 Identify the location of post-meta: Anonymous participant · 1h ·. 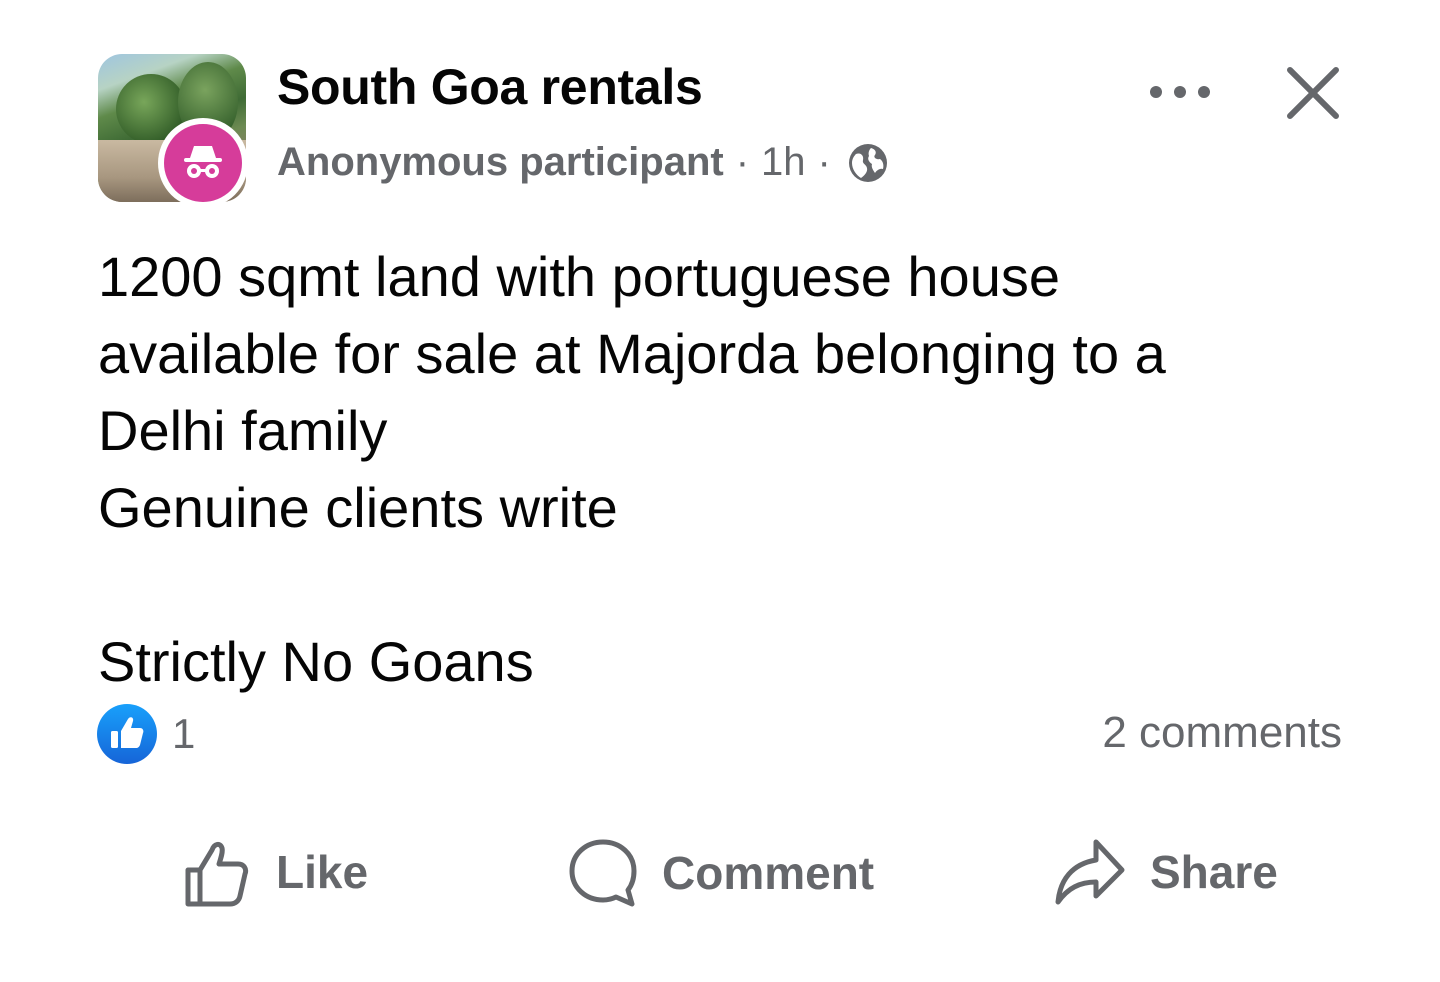
(583, 162).